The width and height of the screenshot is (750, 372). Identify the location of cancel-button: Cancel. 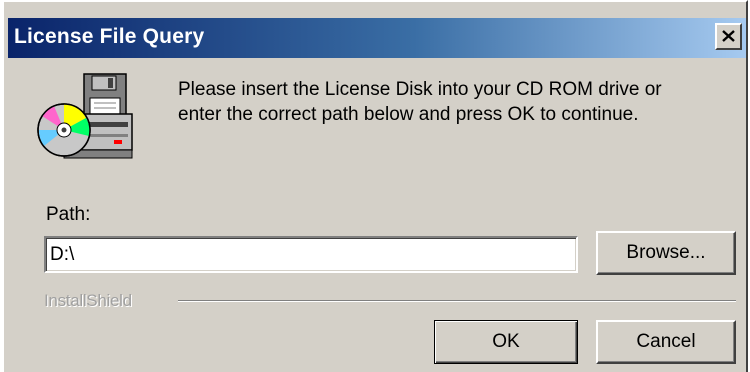
(666, 342).